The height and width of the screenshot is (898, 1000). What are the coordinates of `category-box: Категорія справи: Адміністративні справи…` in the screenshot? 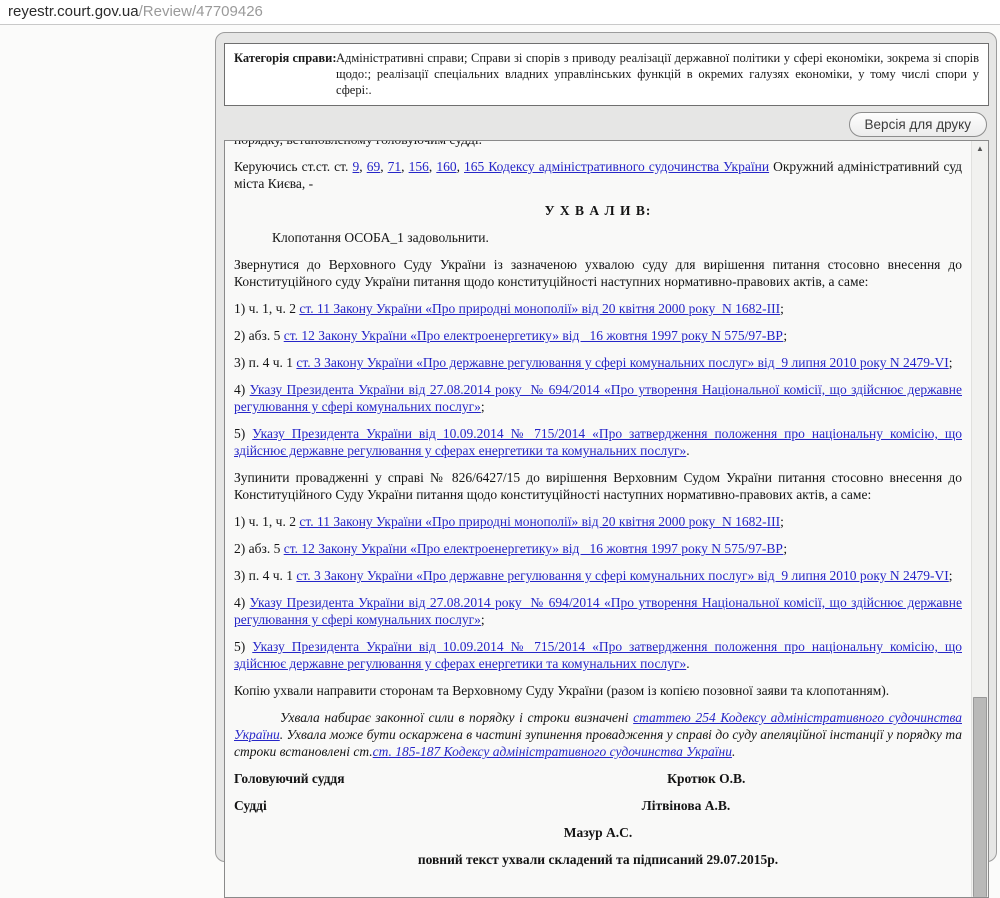 It's located at (606, 74).